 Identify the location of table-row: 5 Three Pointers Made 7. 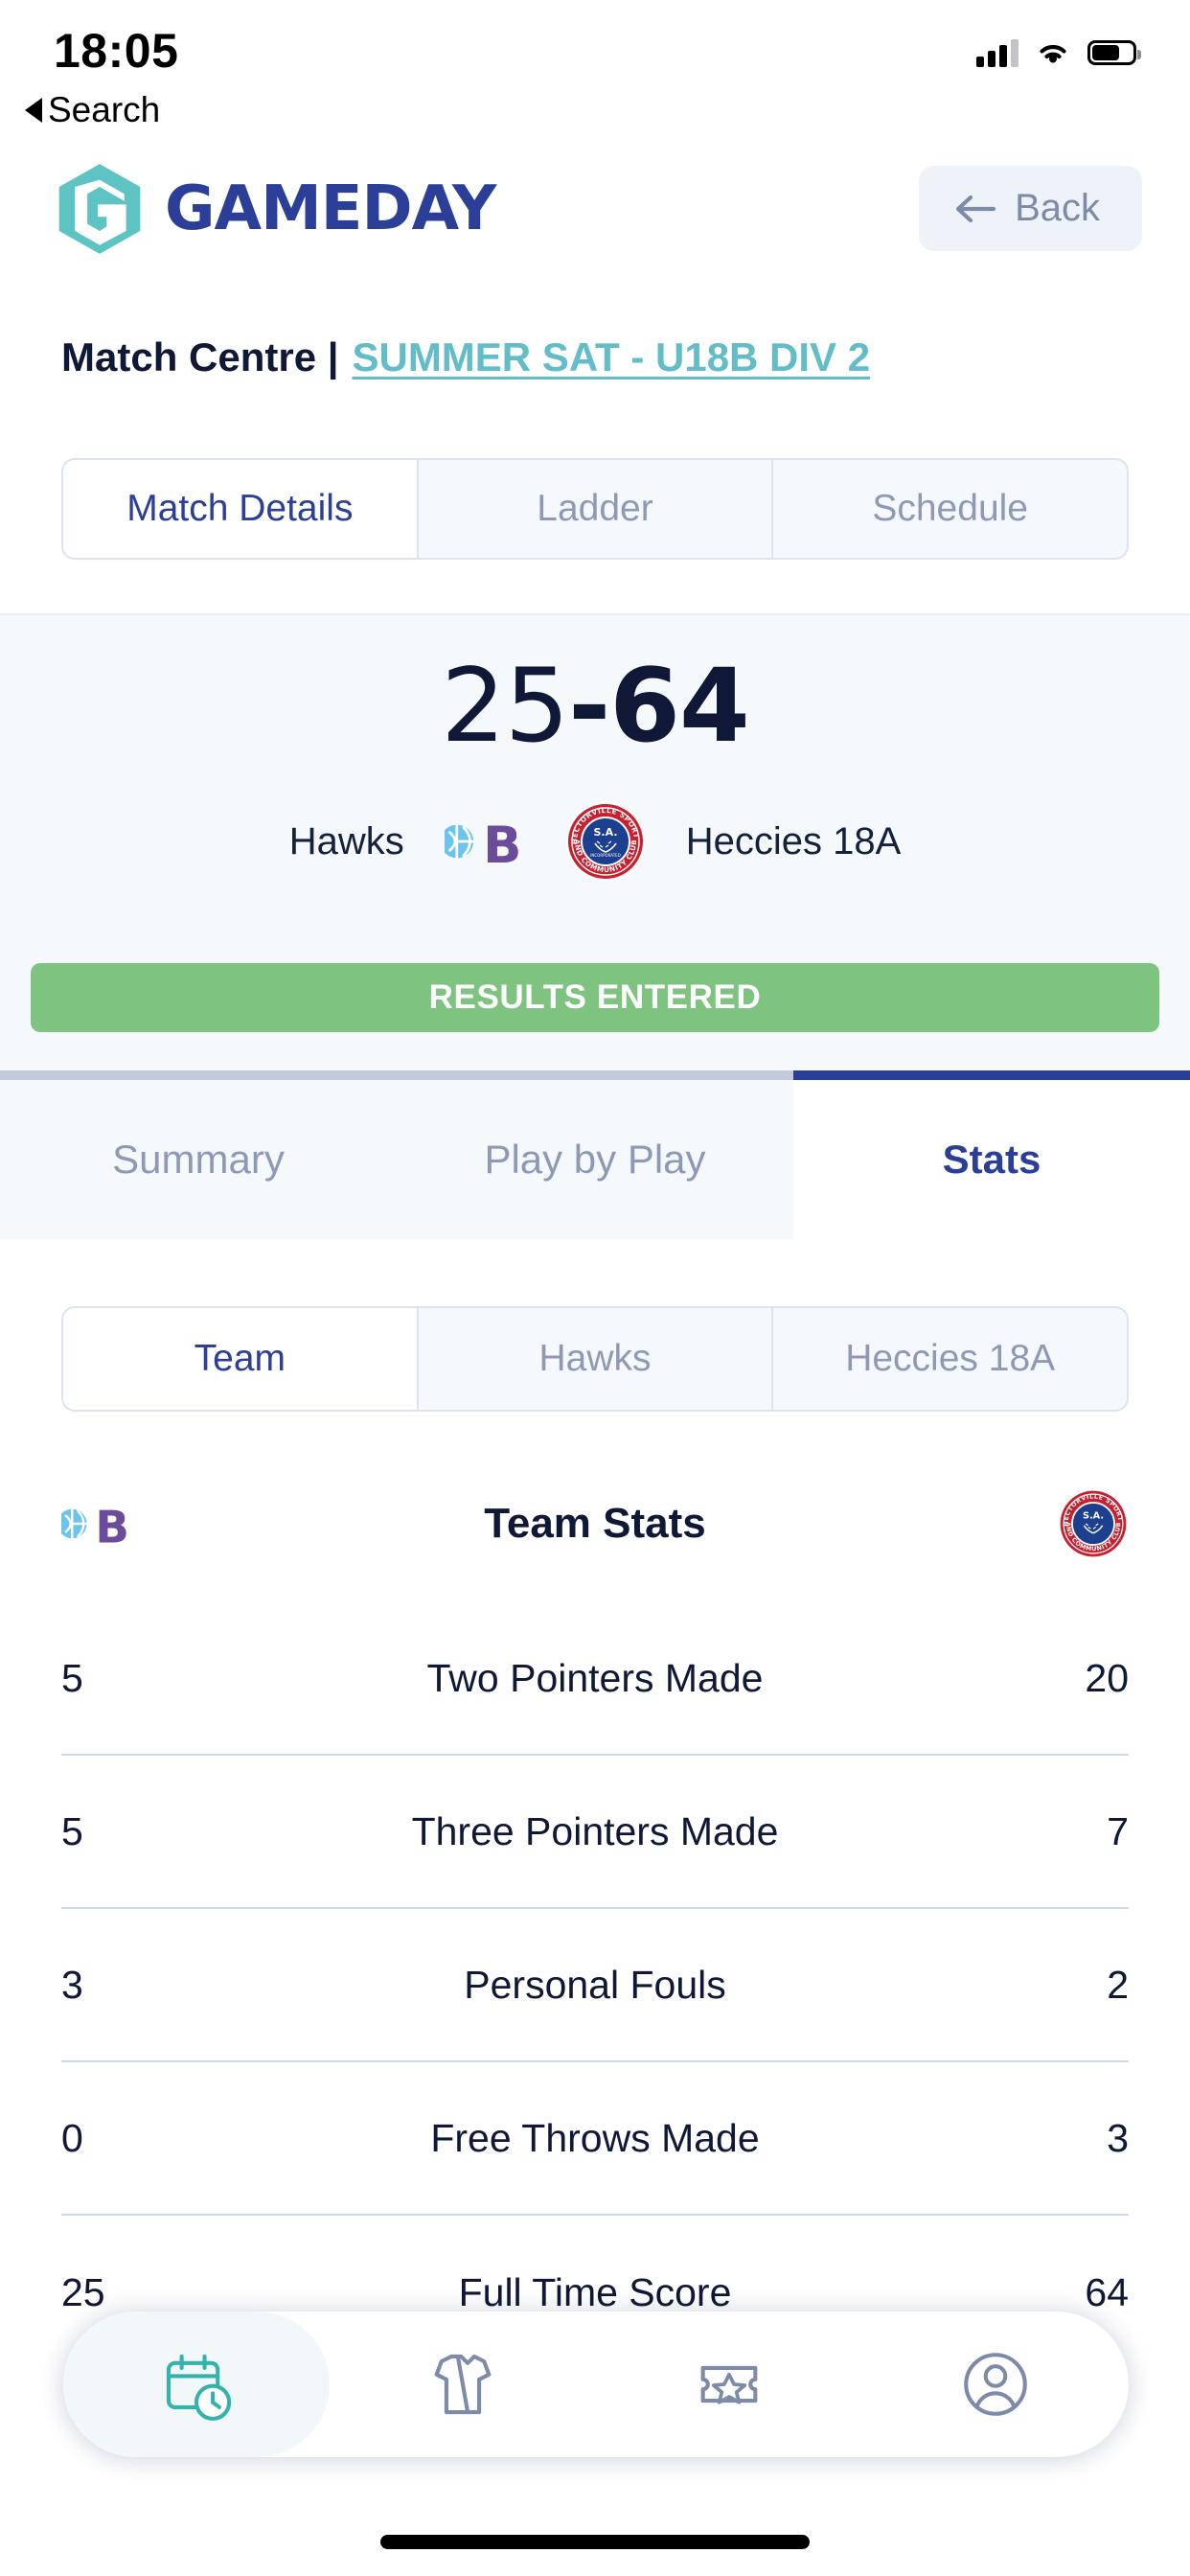
(595, 1832).